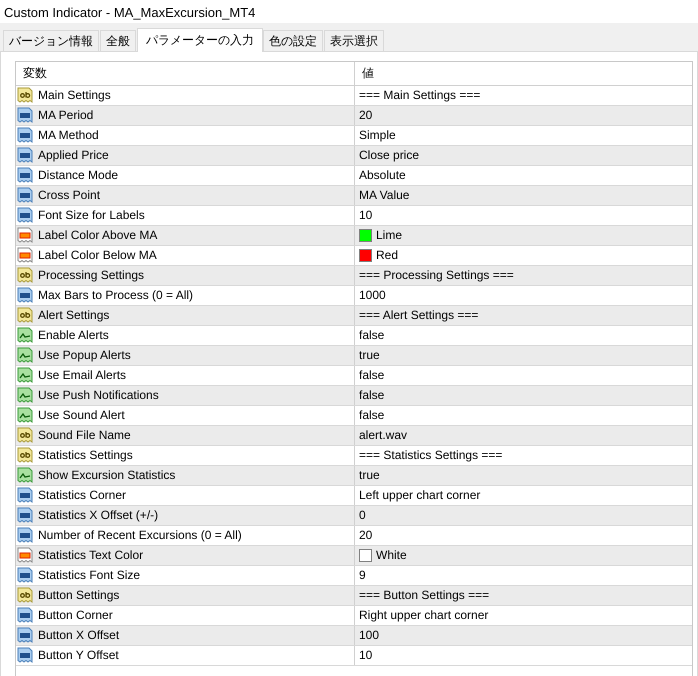  Describe the element at coordinates (73, 155) in the screenshot. I see `parameter-name: Applied Price` at that location.